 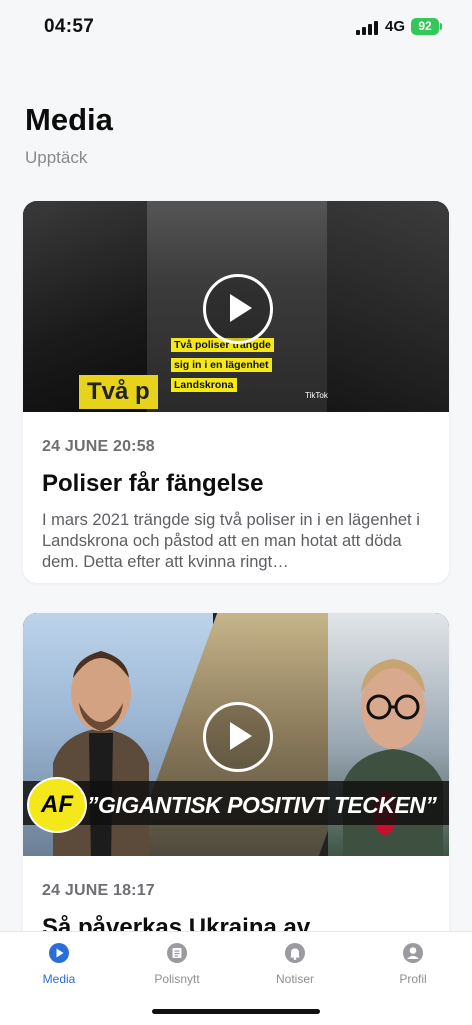 What do you see at coordinates (118, 392) in the screenshot?
I see `thumbnail-text: Två p` at bounding box center [118, 392].